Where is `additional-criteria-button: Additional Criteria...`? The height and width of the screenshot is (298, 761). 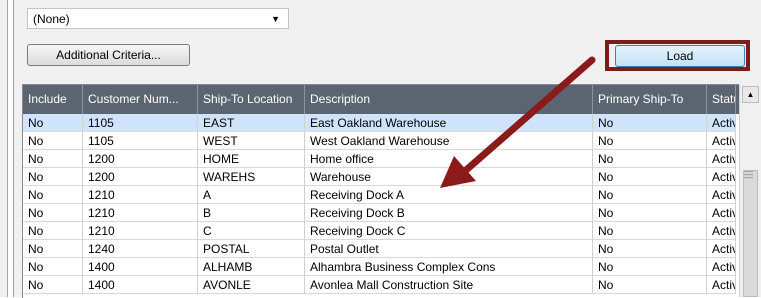
additional-criteria-button: Additional Criteria... is located at coordinates (108, 55).